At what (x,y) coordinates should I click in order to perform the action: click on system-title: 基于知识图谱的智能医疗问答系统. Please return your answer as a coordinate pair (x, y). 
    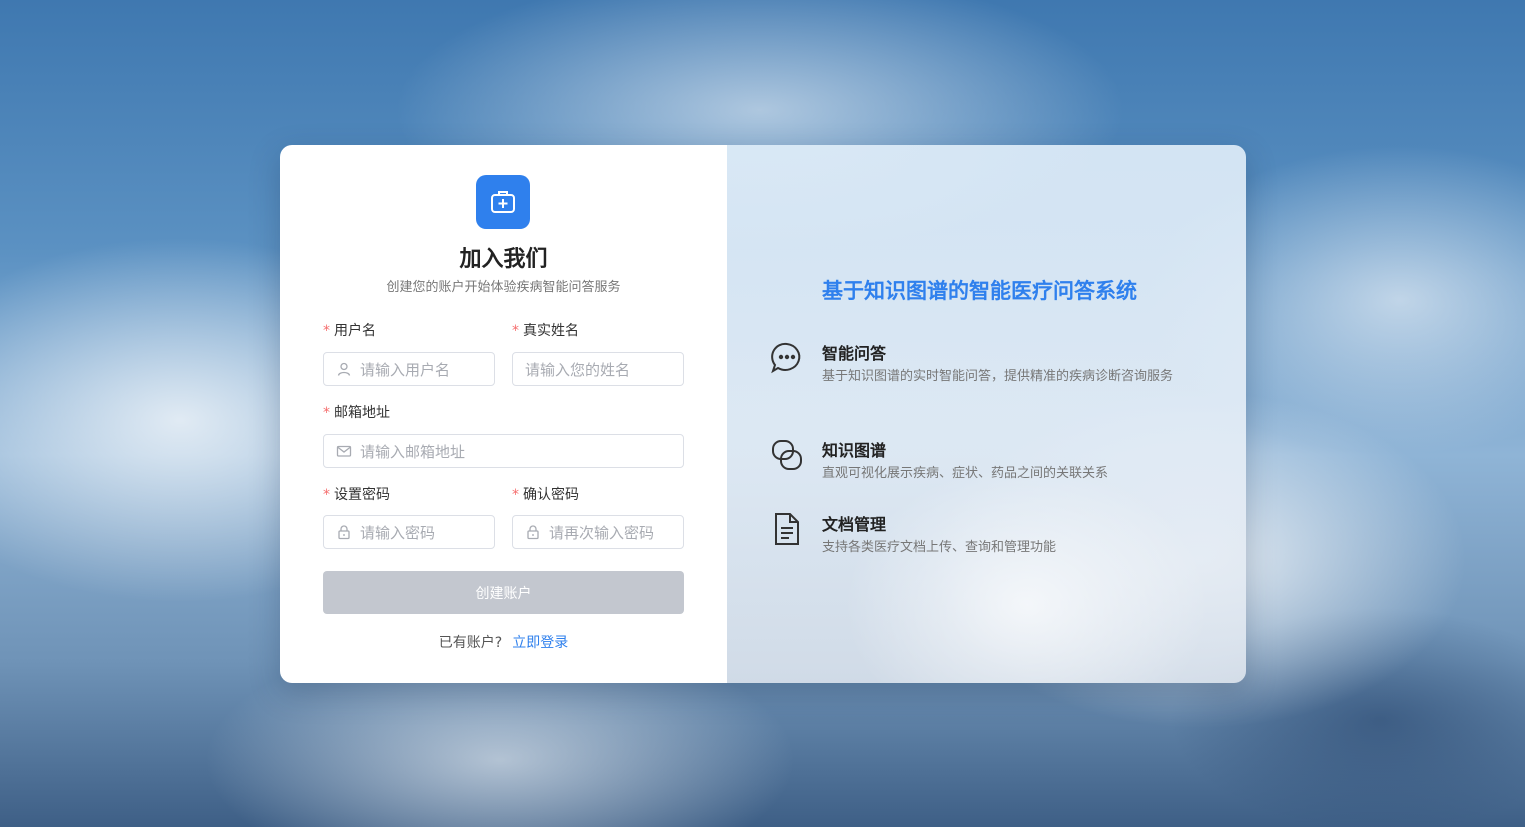
    Looking at the image, I should click on (979, 291).